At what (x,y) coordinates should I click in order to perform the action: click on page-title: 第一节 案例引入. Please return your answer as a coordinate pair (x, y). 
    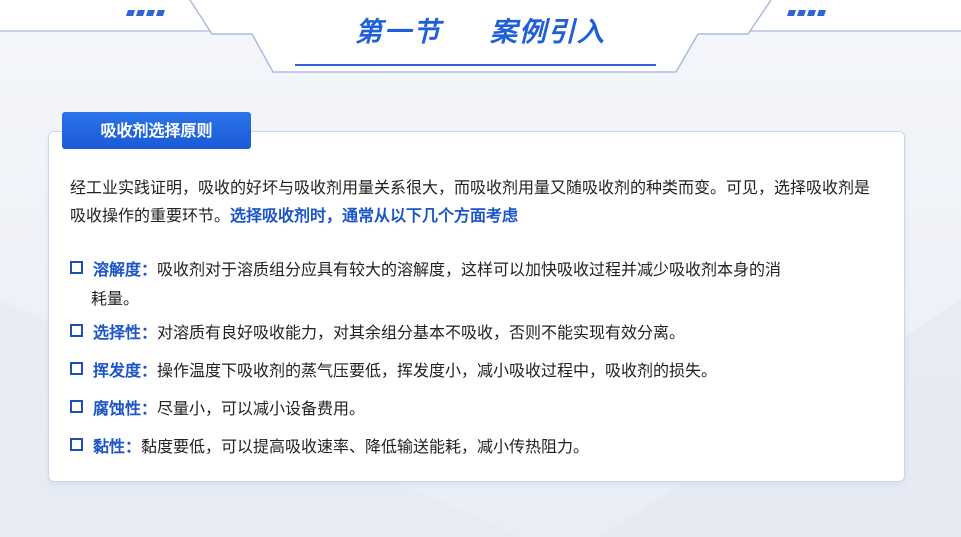
    Looking at the image, I should click on (480, 29).